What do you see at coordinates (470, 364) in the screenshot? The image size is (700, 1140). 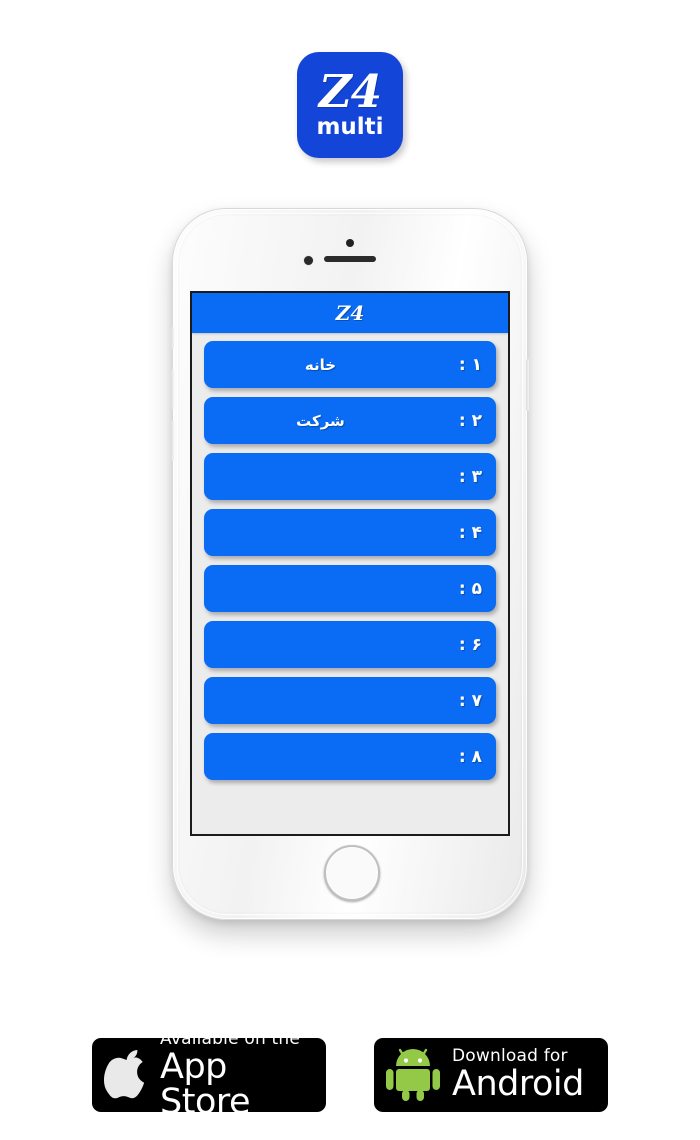 I see `slot-index-1: ۱ :` at bounding box center [470, 364].